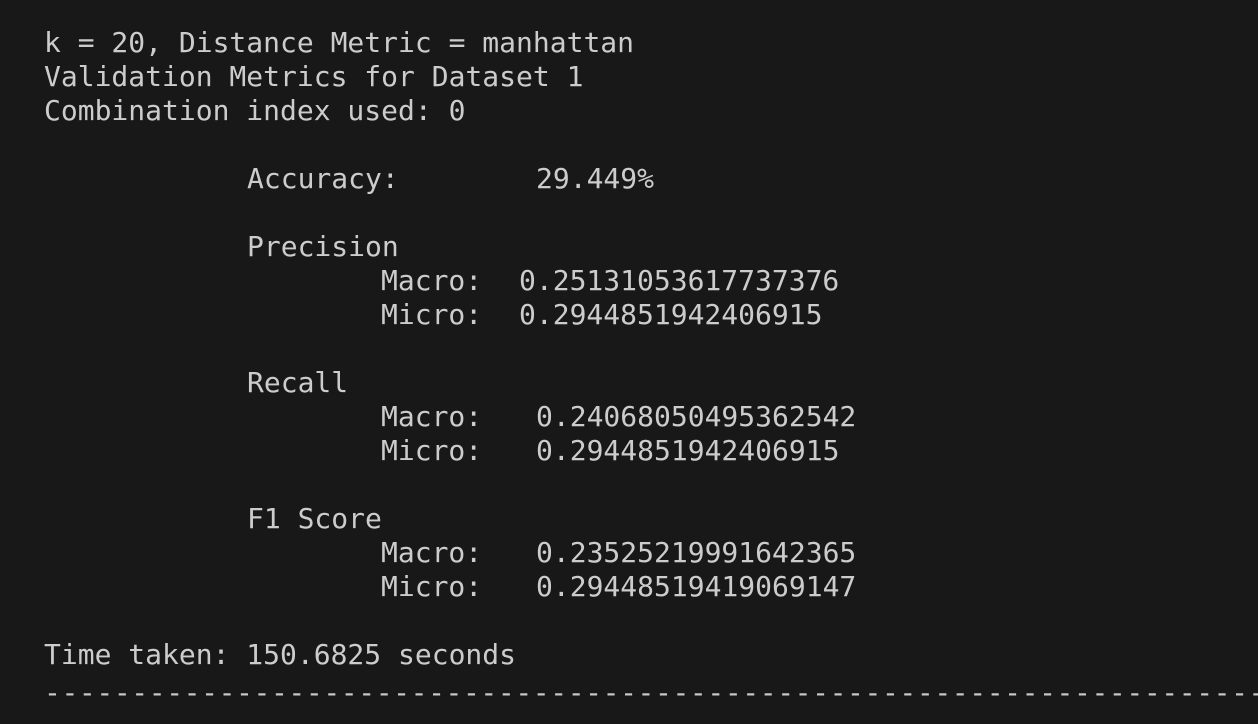  What do you see at coordinates (432, 280) in the screenshot?
I see `precision-macro-label: Macro:` at bounding box center [432, 280].